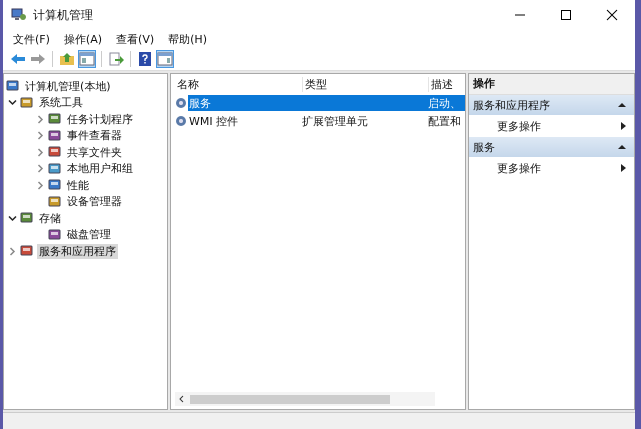 The height and width of the screenshot is (429, 641). I want to click on action-section-header: 服务和应用程序, so click(551, 105).